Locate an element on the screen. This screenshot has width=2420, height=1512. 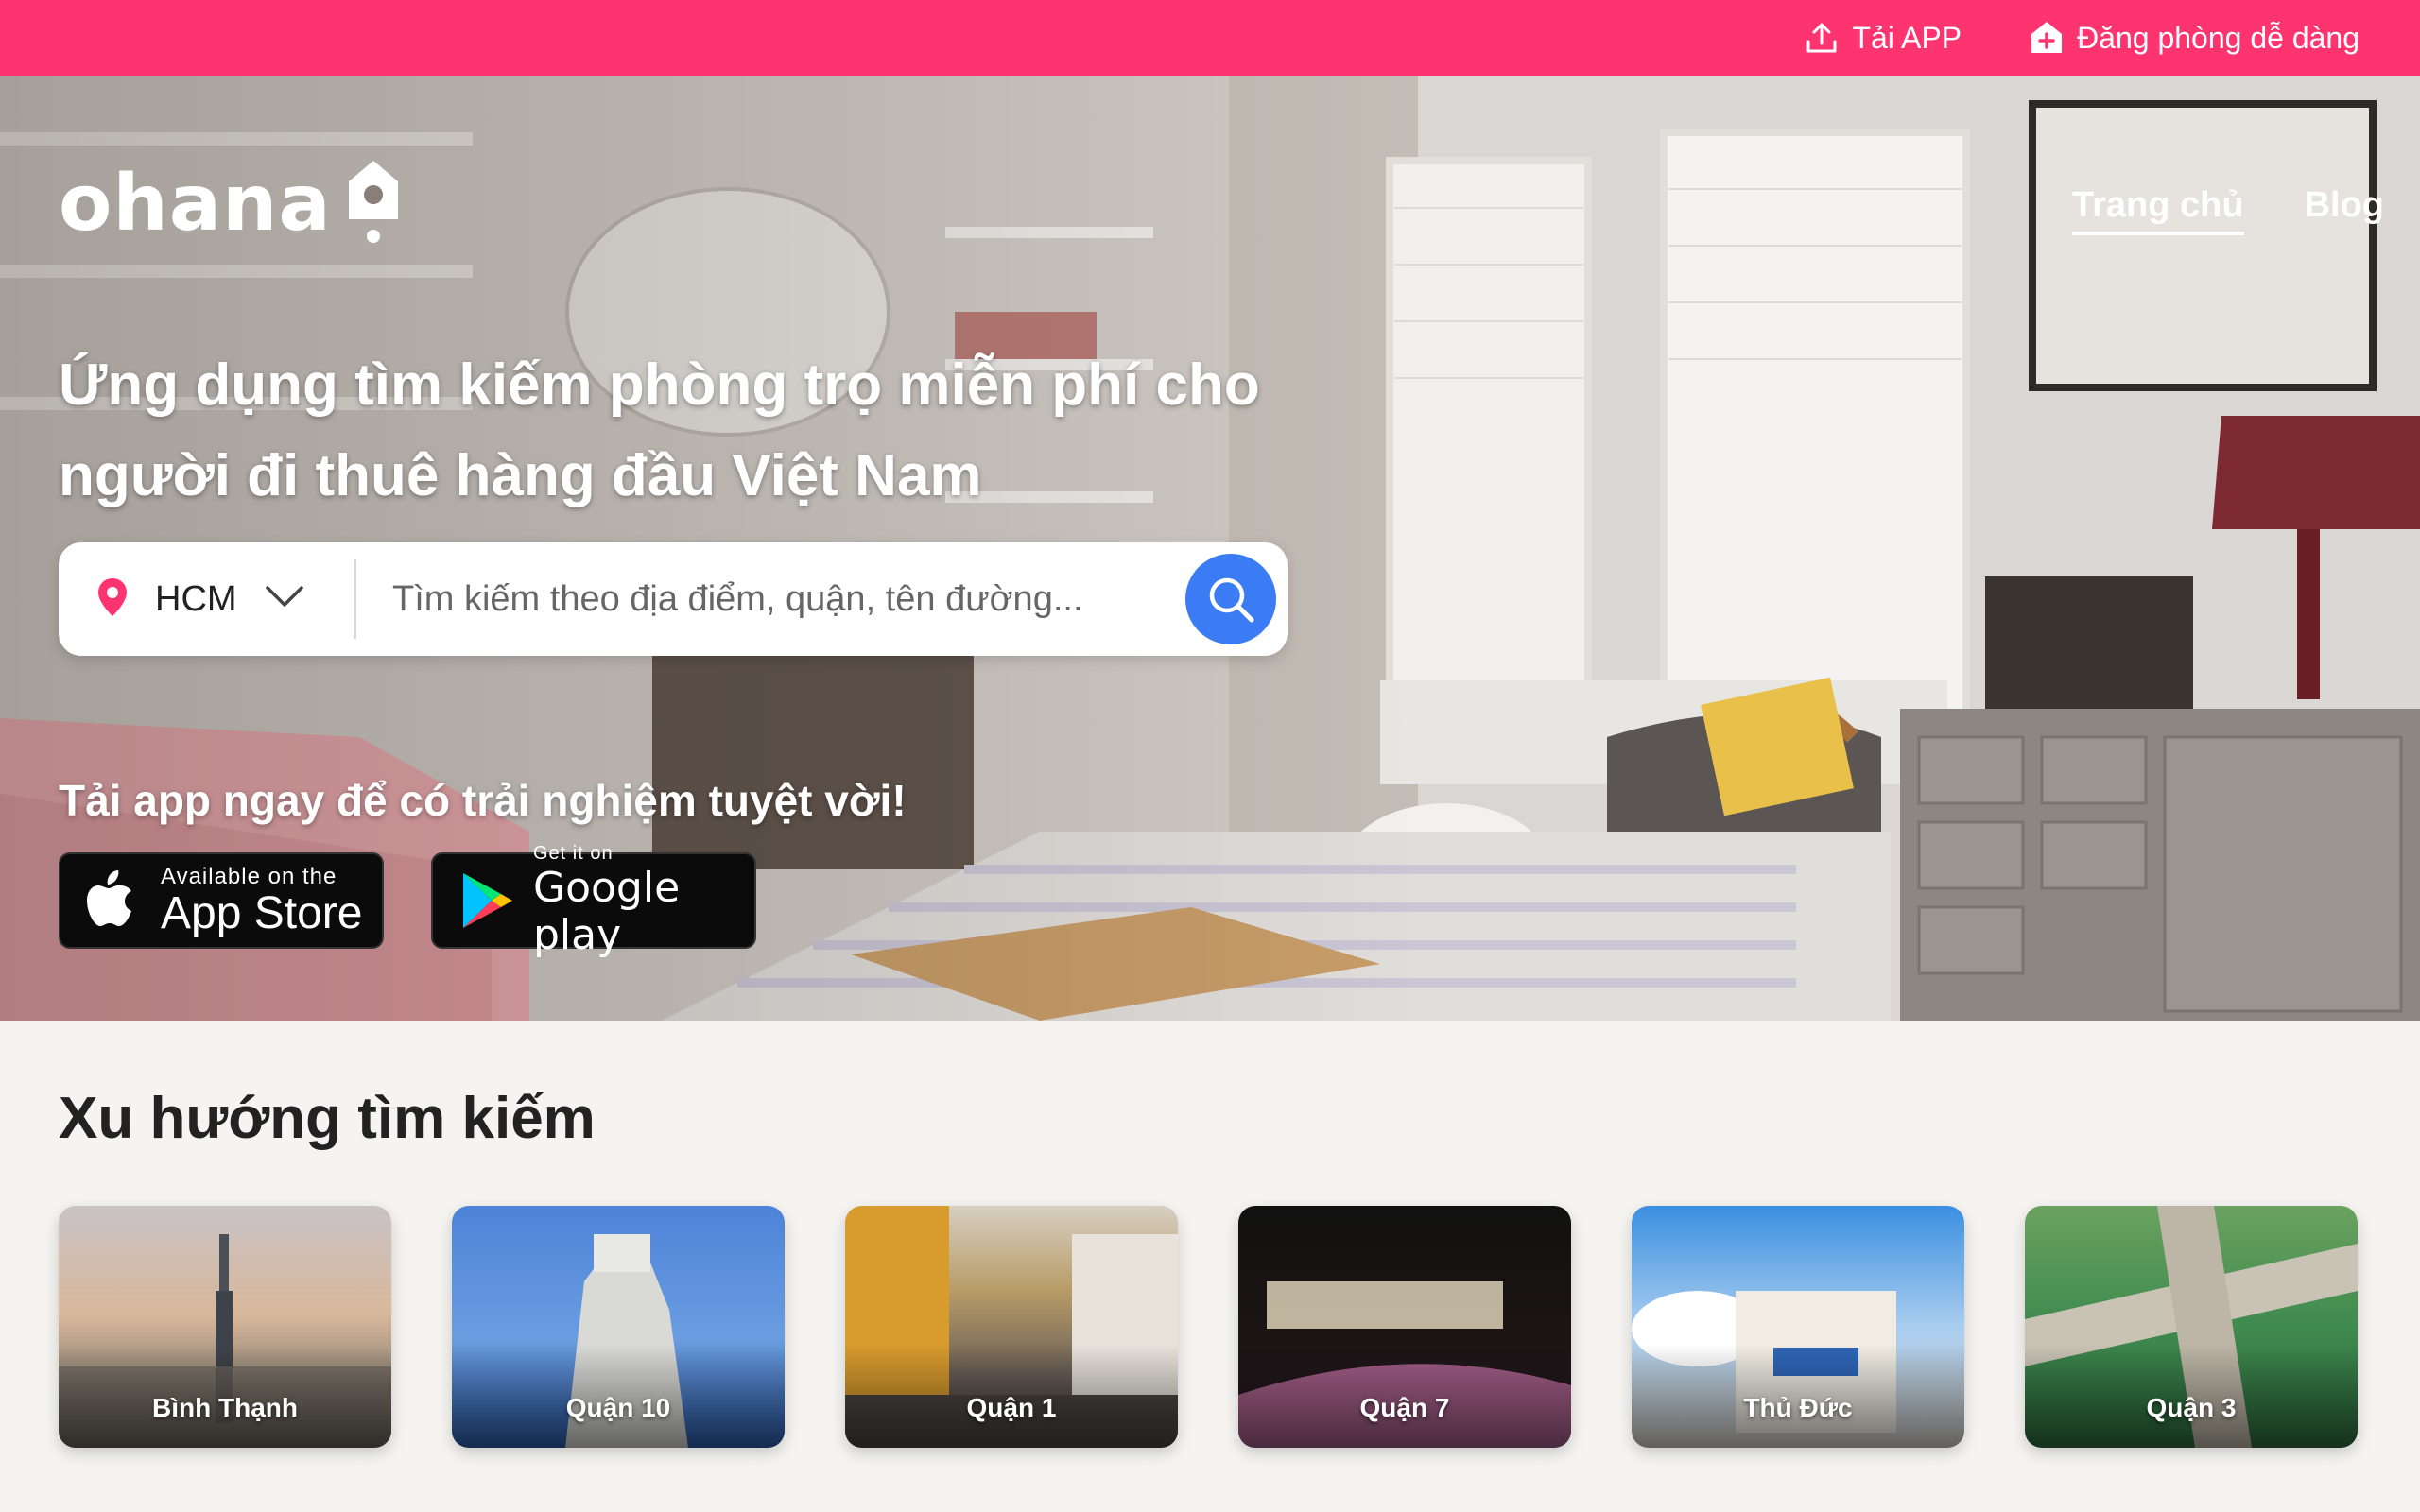
top-bar: Tải APP Đăng phòng dễ dàng is located at coordinates (1210, 38).